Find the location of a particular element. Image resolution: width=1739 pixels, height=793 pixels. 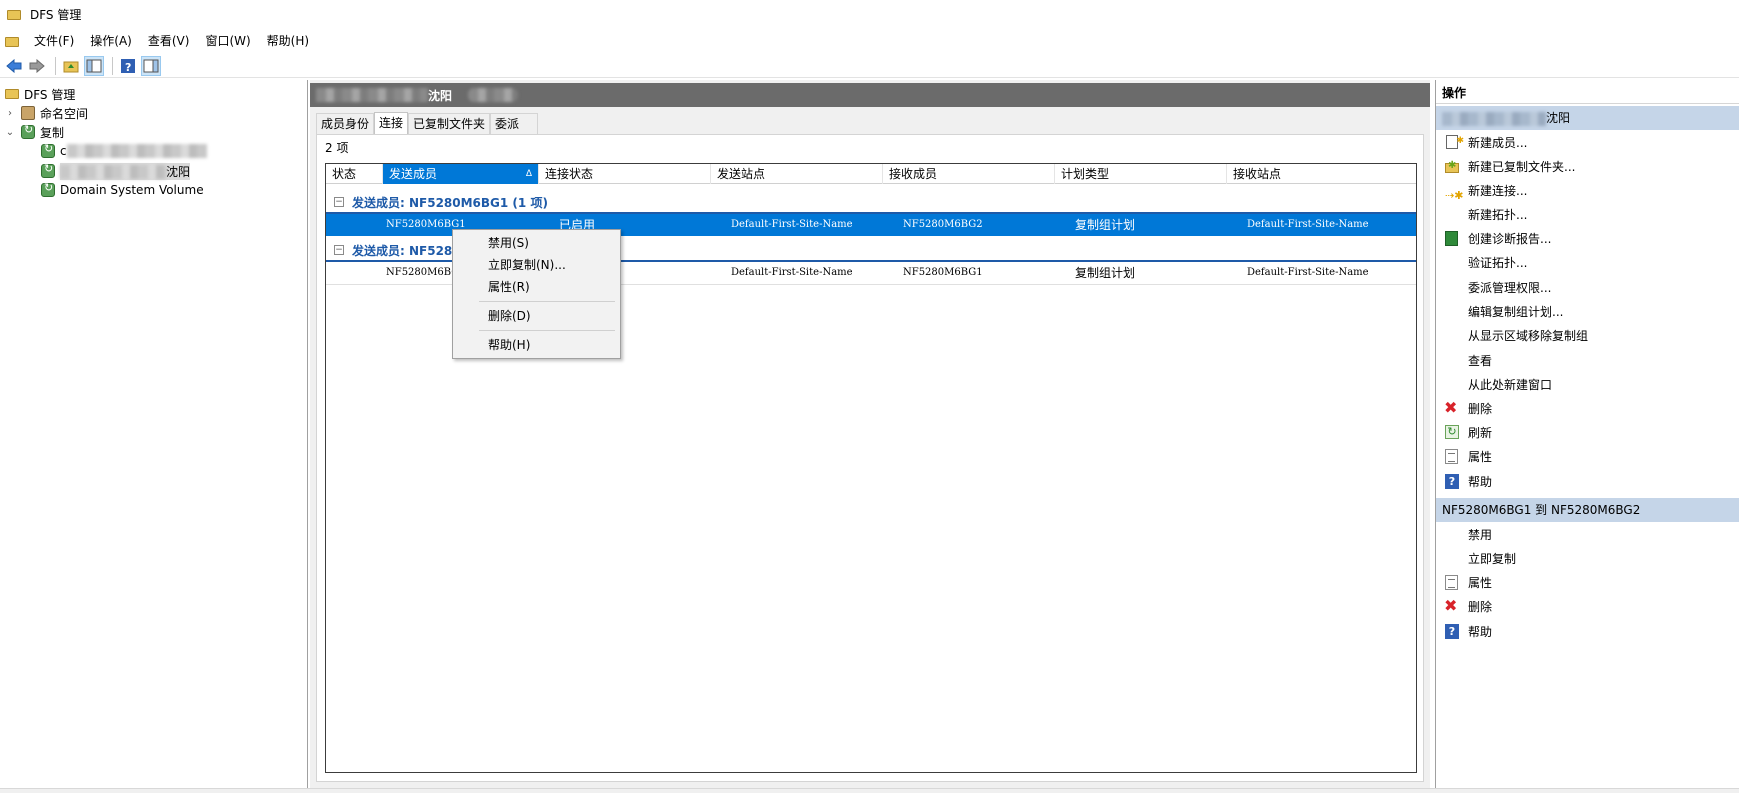

properties-icon is located at coordinates (1452, 457).